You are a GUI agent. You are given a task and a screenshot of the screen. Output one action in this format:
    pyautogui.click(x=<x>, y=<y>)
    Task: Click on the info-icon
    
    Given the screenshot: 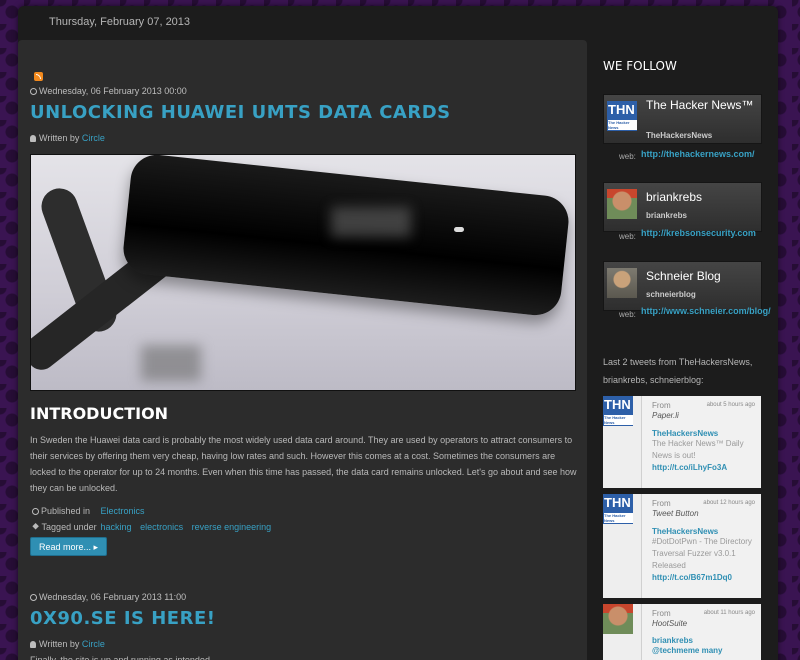 What is the action you would take?
    pyautogui.click(x=35, y=511)
    